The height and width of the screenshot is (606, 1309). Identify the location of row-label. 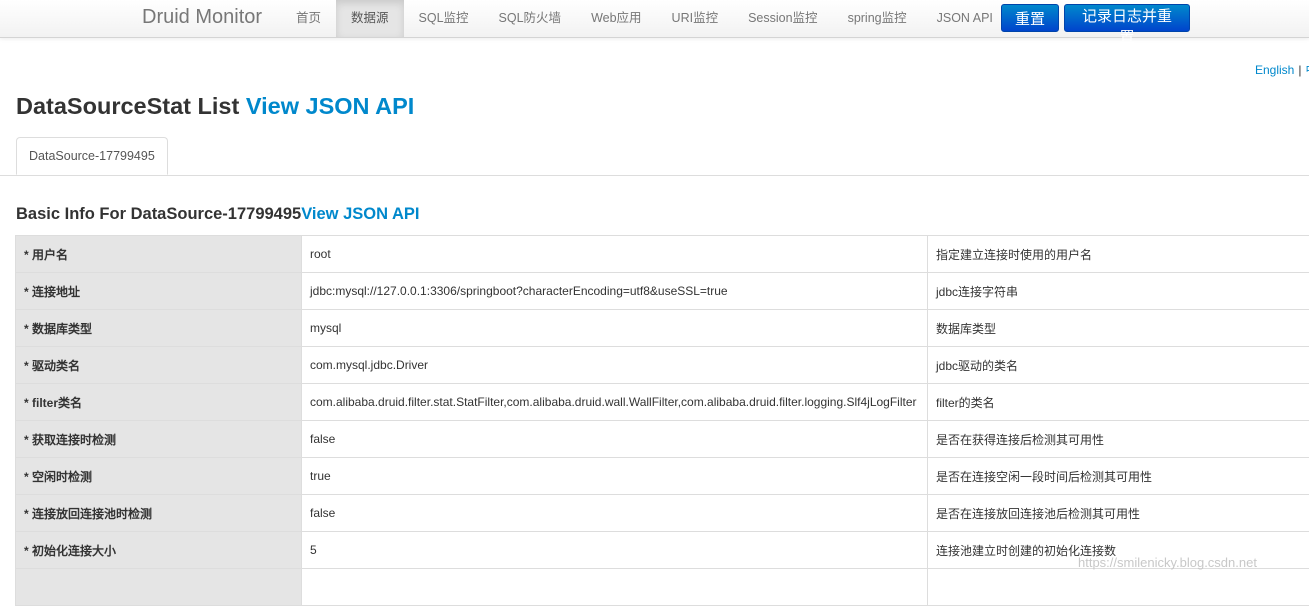
(159, 587).